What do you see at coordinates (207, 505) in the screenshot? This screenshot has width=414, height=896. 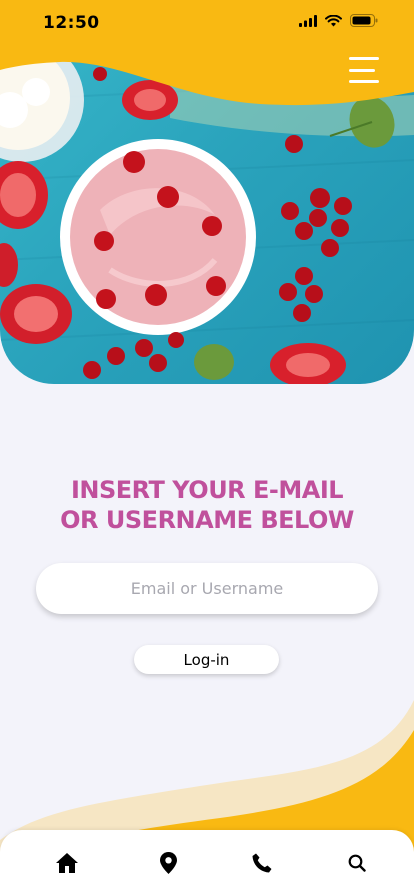 I see `login-heading: INSERT YOUR E-MAIL OR USERNAME BELOW` at bounding box center [207, 505].